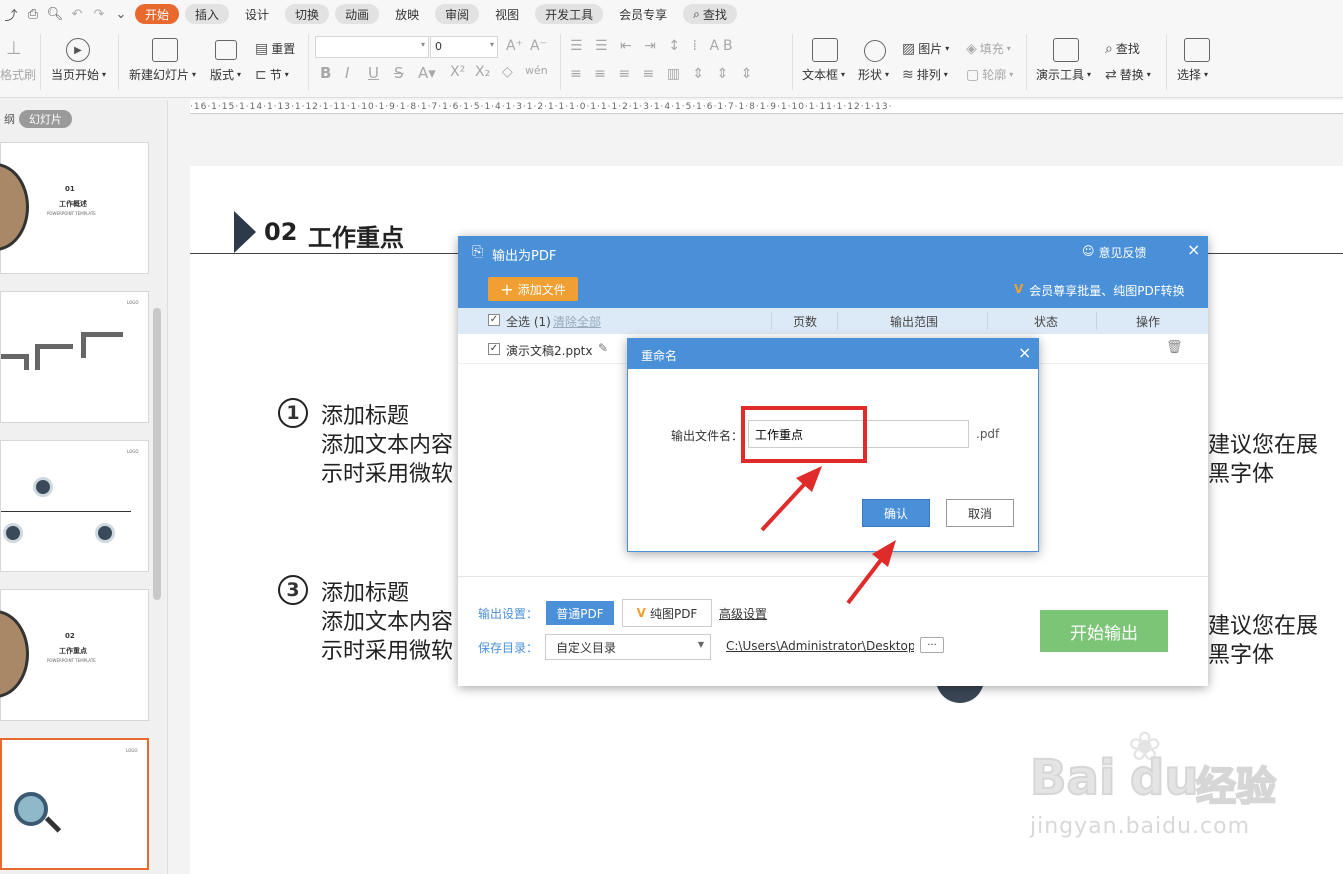  Describe the element at coordinates (508, 648) in the screenshot. I see `save-dir-label: 保存目录：` at that location.